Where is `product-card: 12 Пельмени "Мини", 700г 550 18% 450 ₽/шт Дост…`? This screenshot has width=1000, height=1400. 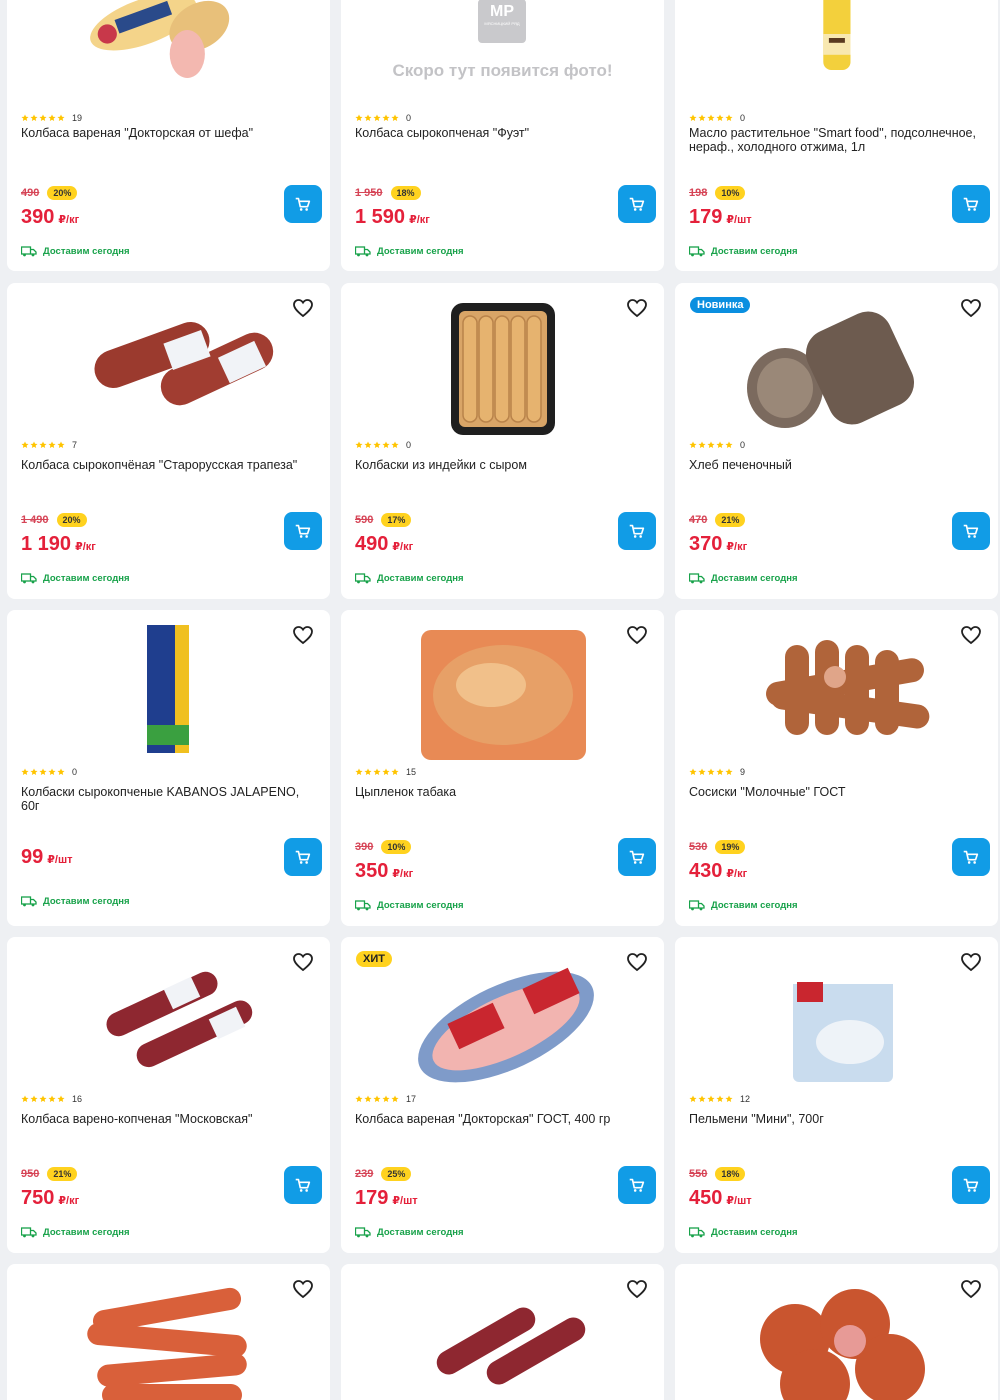 product-card: 12 Пельмени "Мини", 700г 550 18% 450 ₽/шт Дост… is located at coordinates (836, 1095).